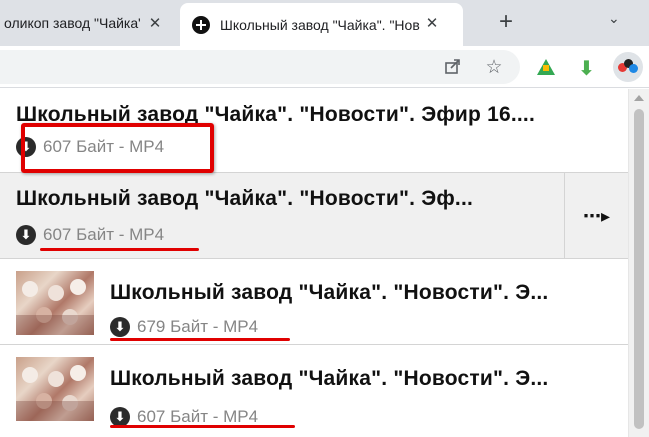  I want to click on favicon-icon, so click(201, 24).